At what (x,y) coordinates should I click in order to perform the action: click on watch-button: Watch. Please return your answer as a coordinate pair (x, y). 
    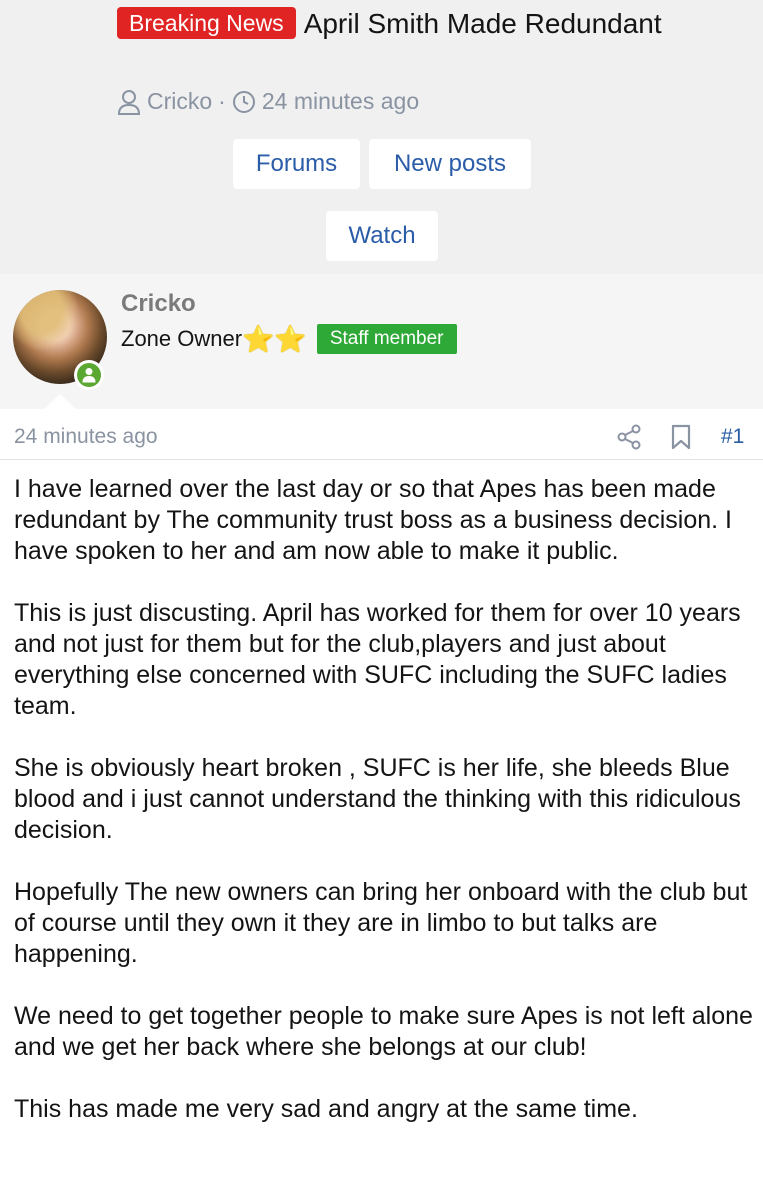
    Looking at the image, I should click on (382, 236).